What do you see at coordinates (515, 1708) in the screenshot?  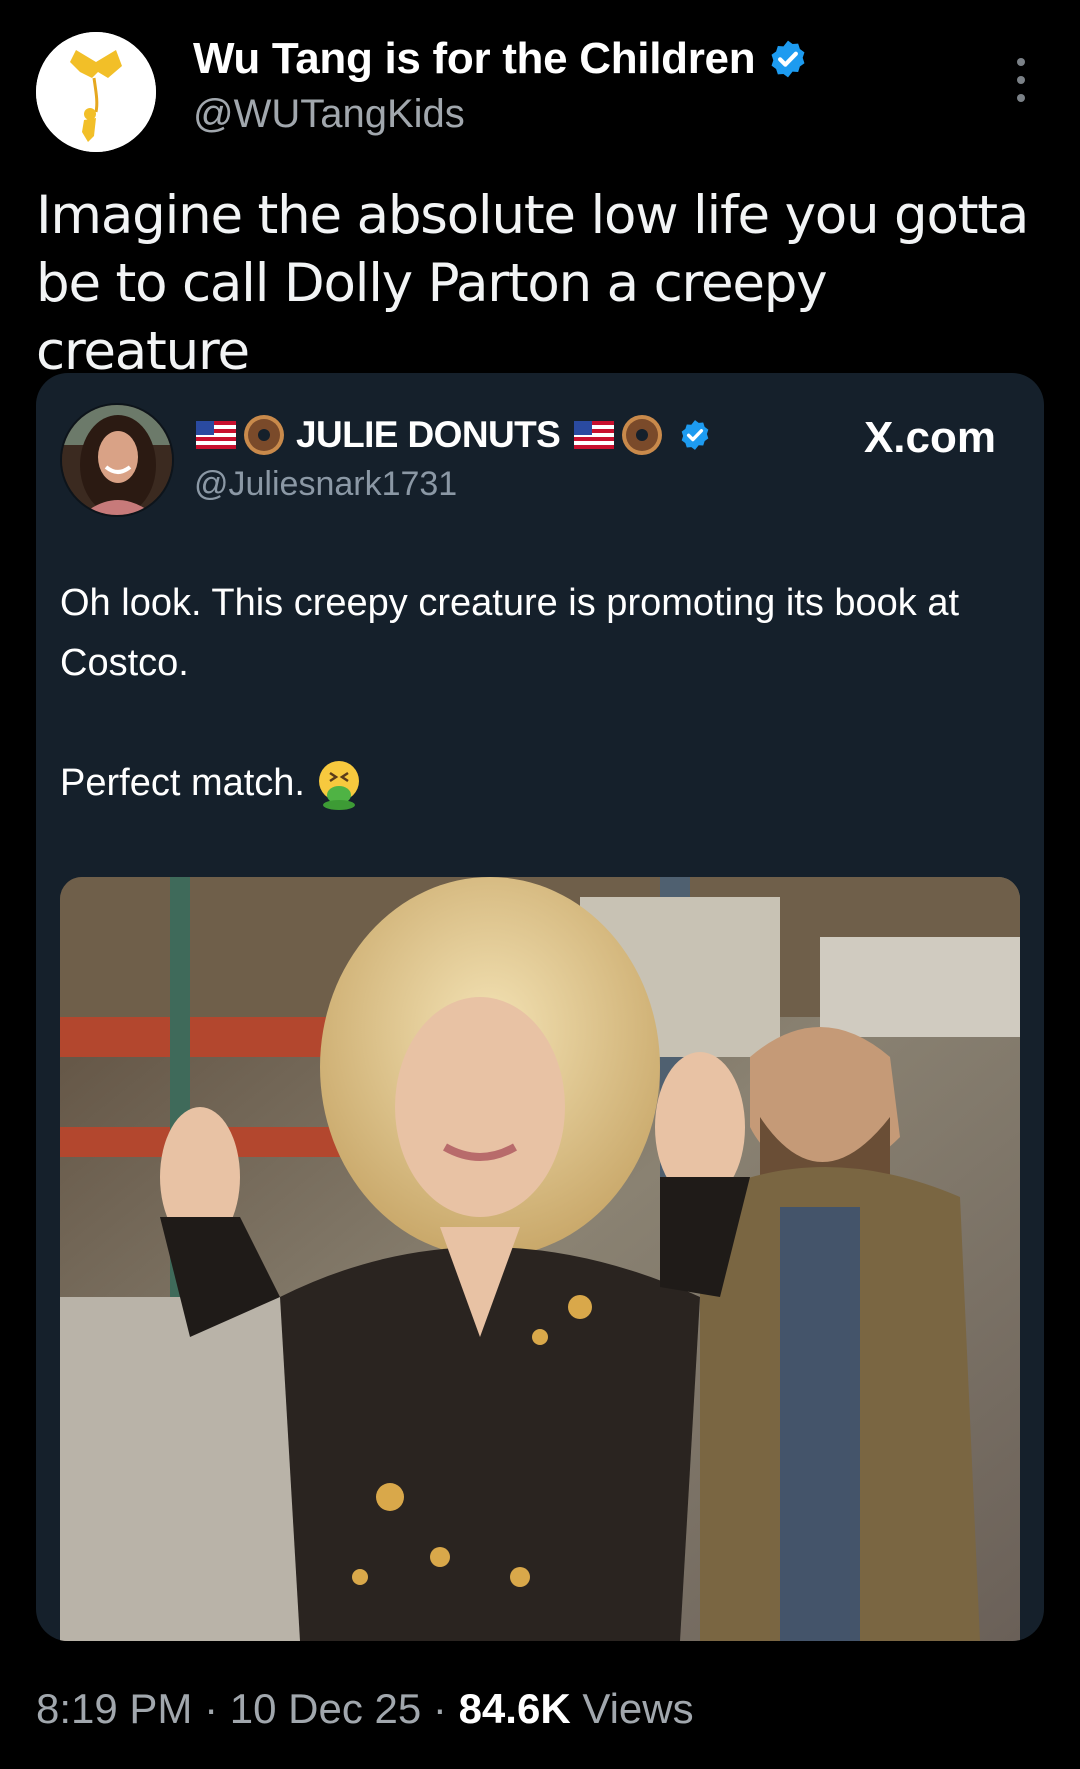 I see `views-count: 84.6K` at bounding box center [515, 1708].